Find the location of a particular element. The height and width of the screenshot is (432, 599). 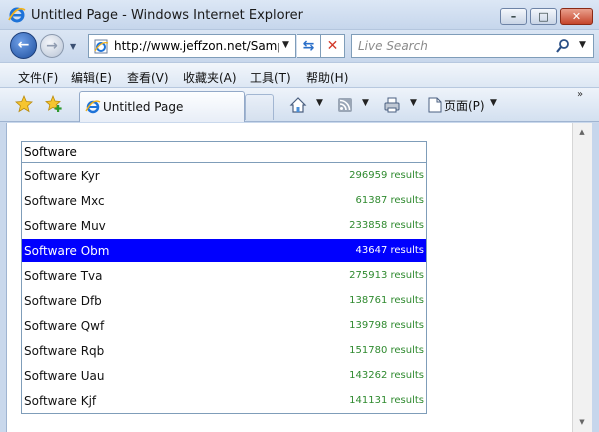

suggestion-count: 233858 results is located at coordinates (386, 225).